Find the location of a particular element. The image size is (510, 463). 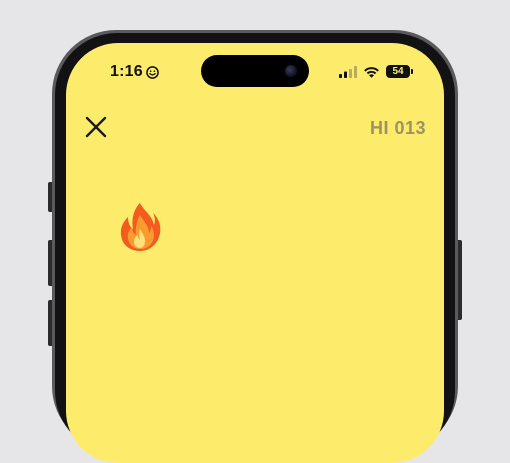

close-icon is located at coordinates (96, 127).